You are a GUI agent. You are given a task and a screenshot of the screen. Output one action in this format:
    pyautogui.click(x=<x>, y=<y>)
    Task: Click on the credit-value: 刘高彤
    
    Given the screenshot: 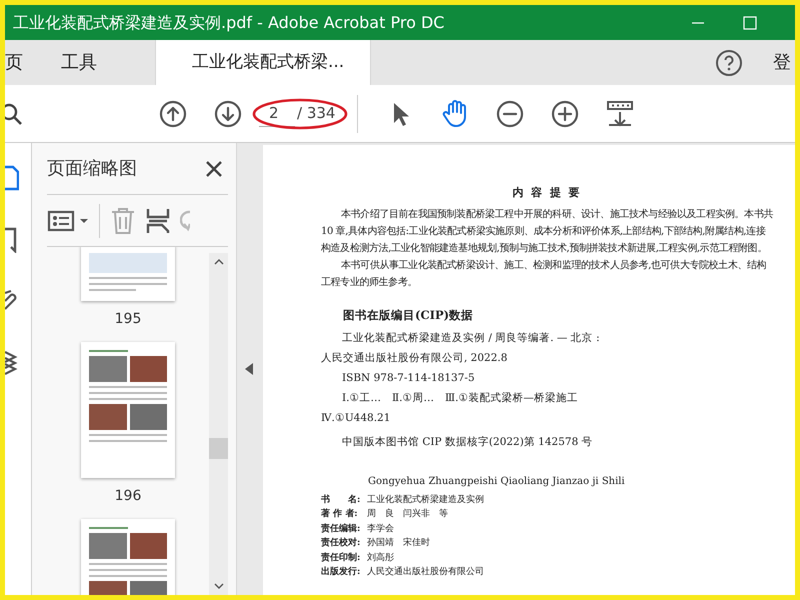 What is the action you would take?
    pyautogui.click(x=380, y=558)
    